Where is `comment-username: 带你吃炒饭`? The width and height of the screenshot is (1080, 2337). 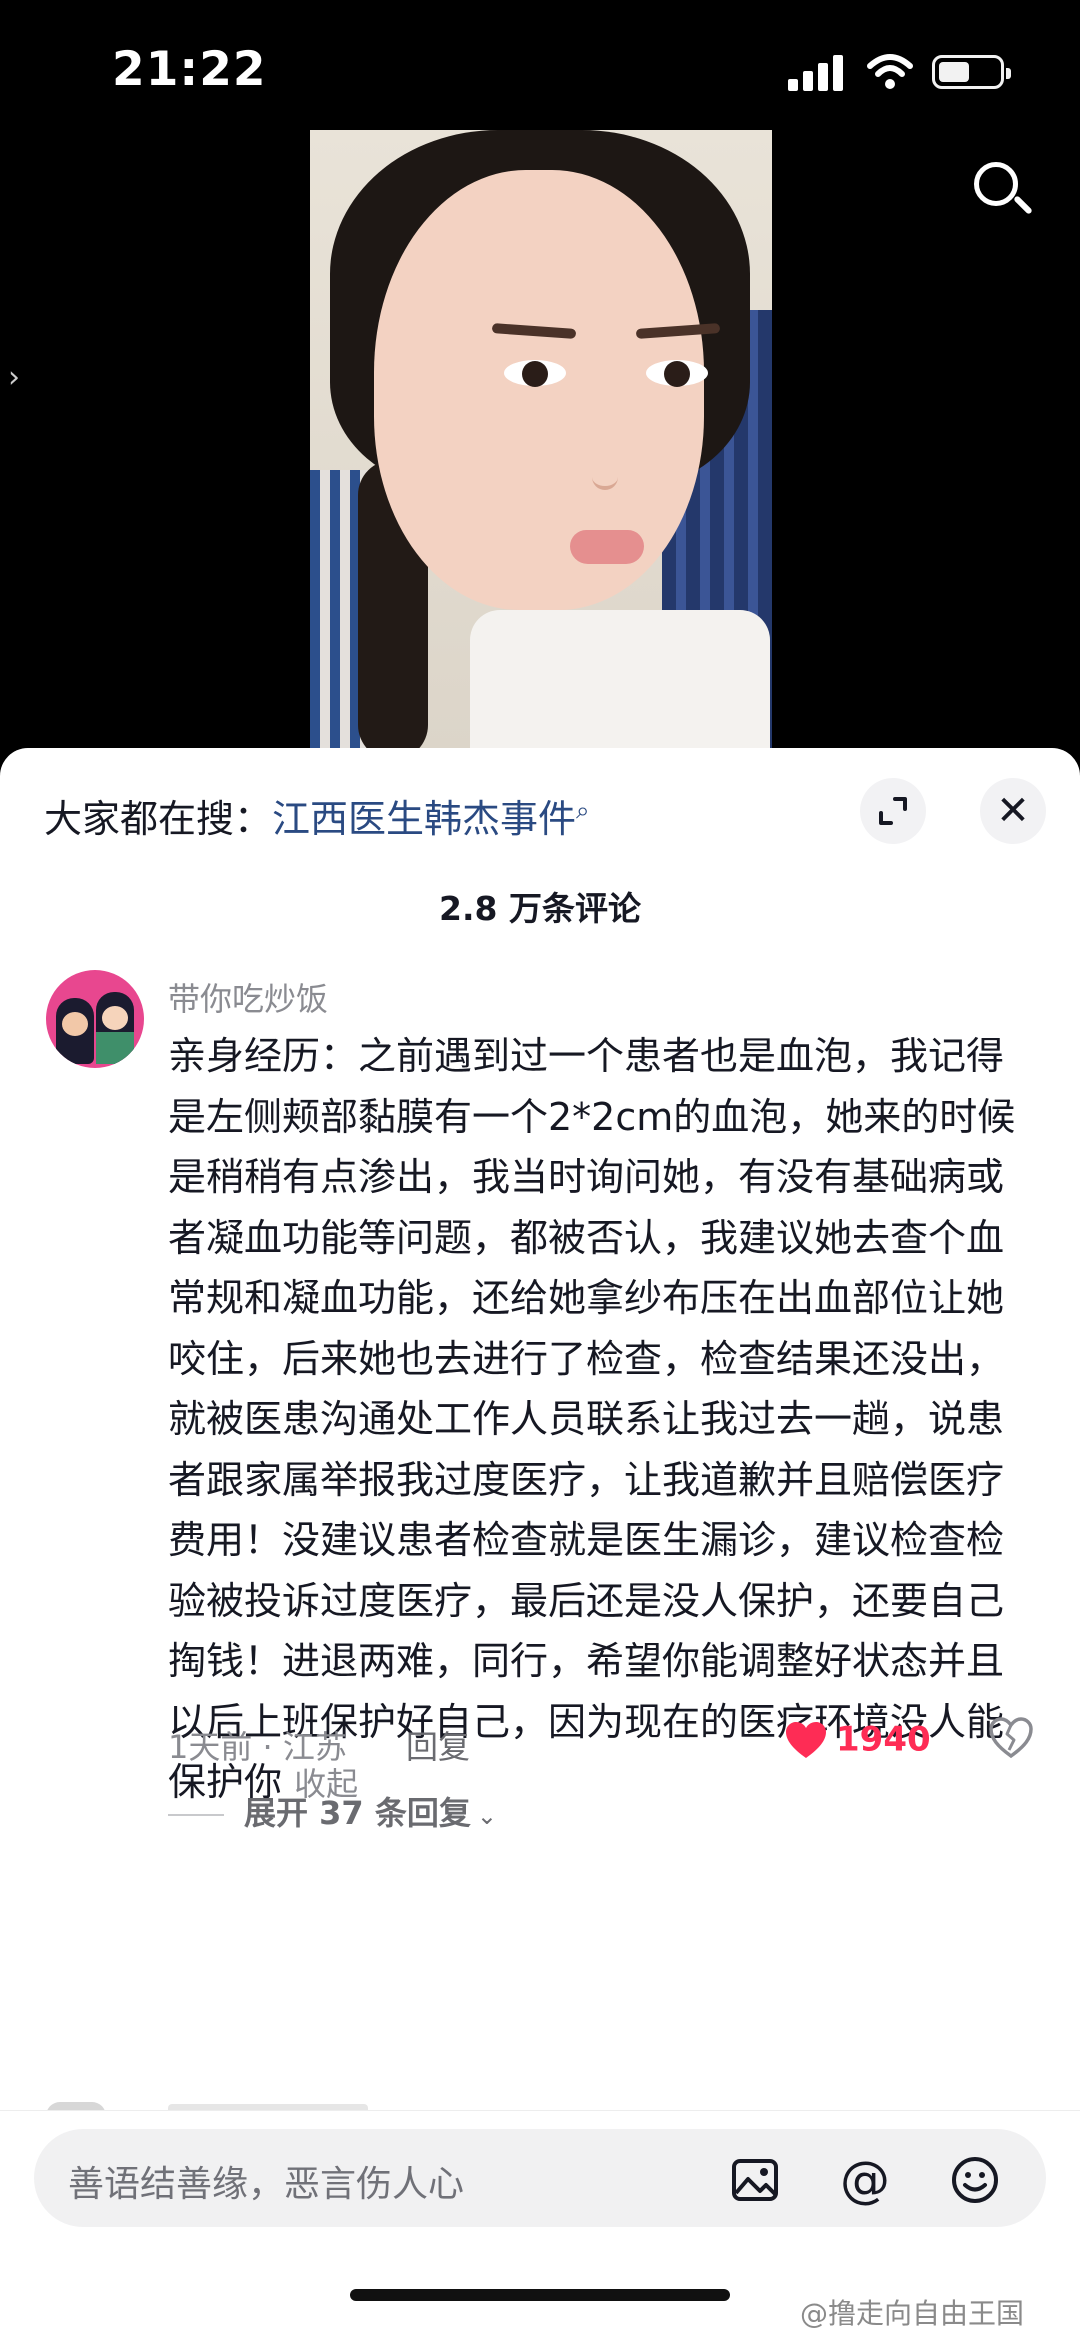 comment-username: 带你吃炒饭 is located at coordinates (248, 997).